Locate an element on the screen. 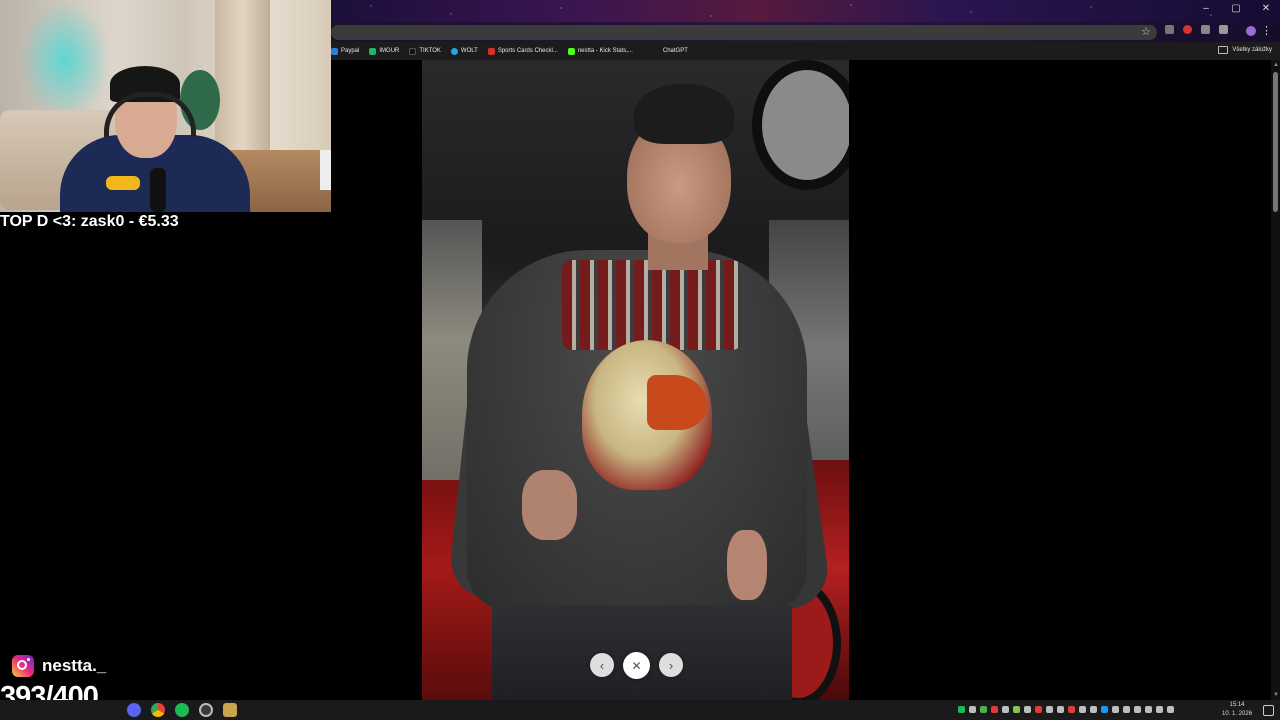 This screenshot has height=720, width=1280. taskbar-apps is located at coordinates (182, 710).